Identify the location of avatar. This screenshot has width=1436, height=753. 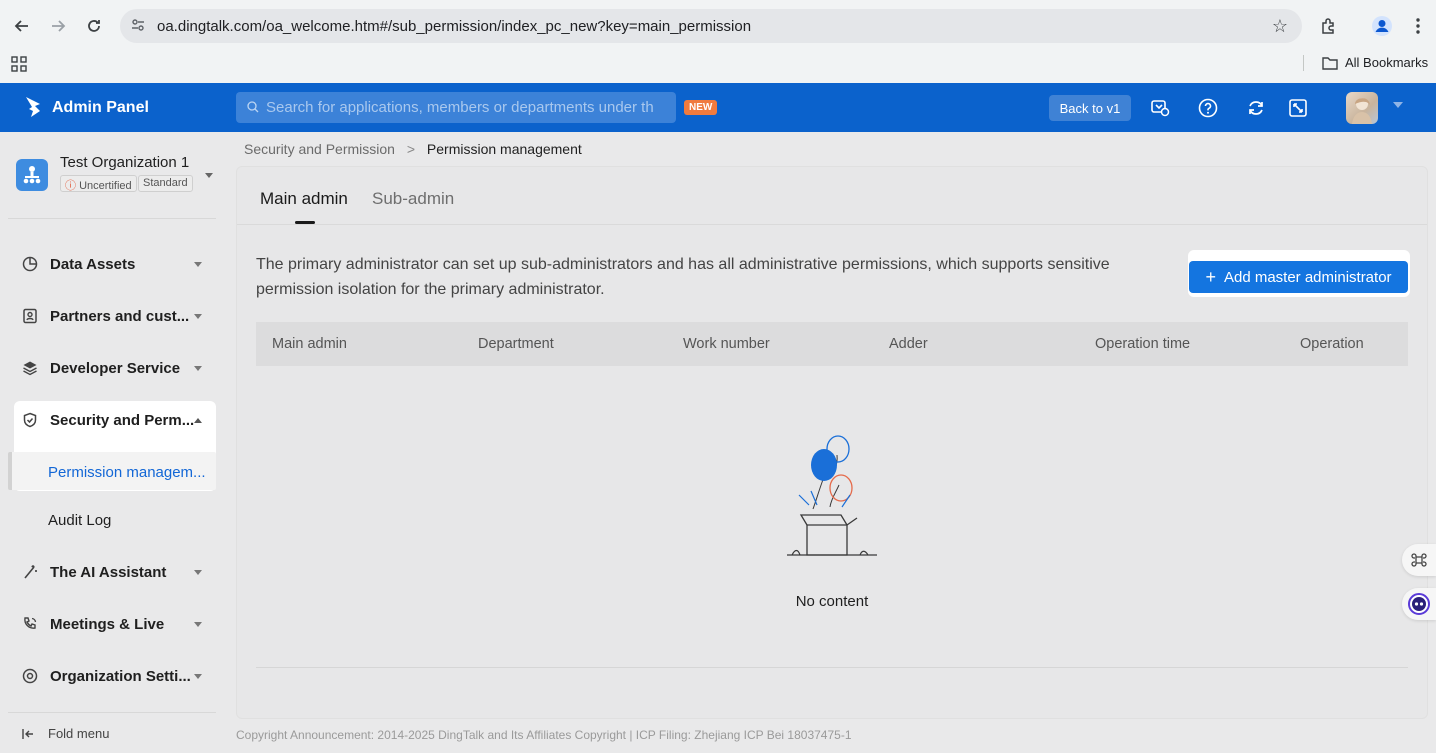
(1362, 108).